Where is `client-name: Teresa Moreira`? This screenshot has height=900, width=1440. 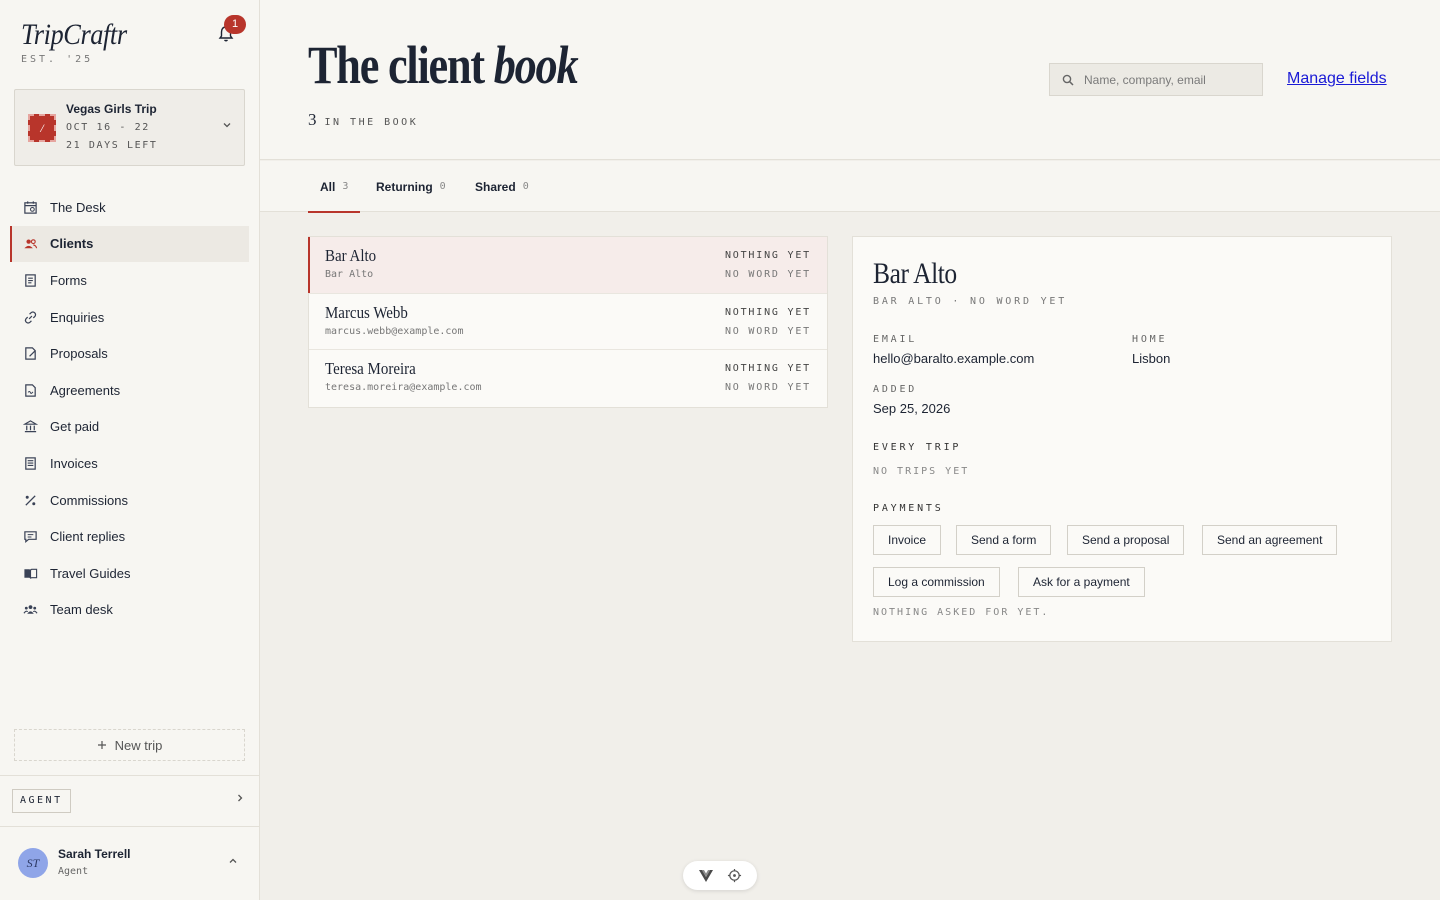
client-name: Teresa Moreira is located at coordinates (370, 369).